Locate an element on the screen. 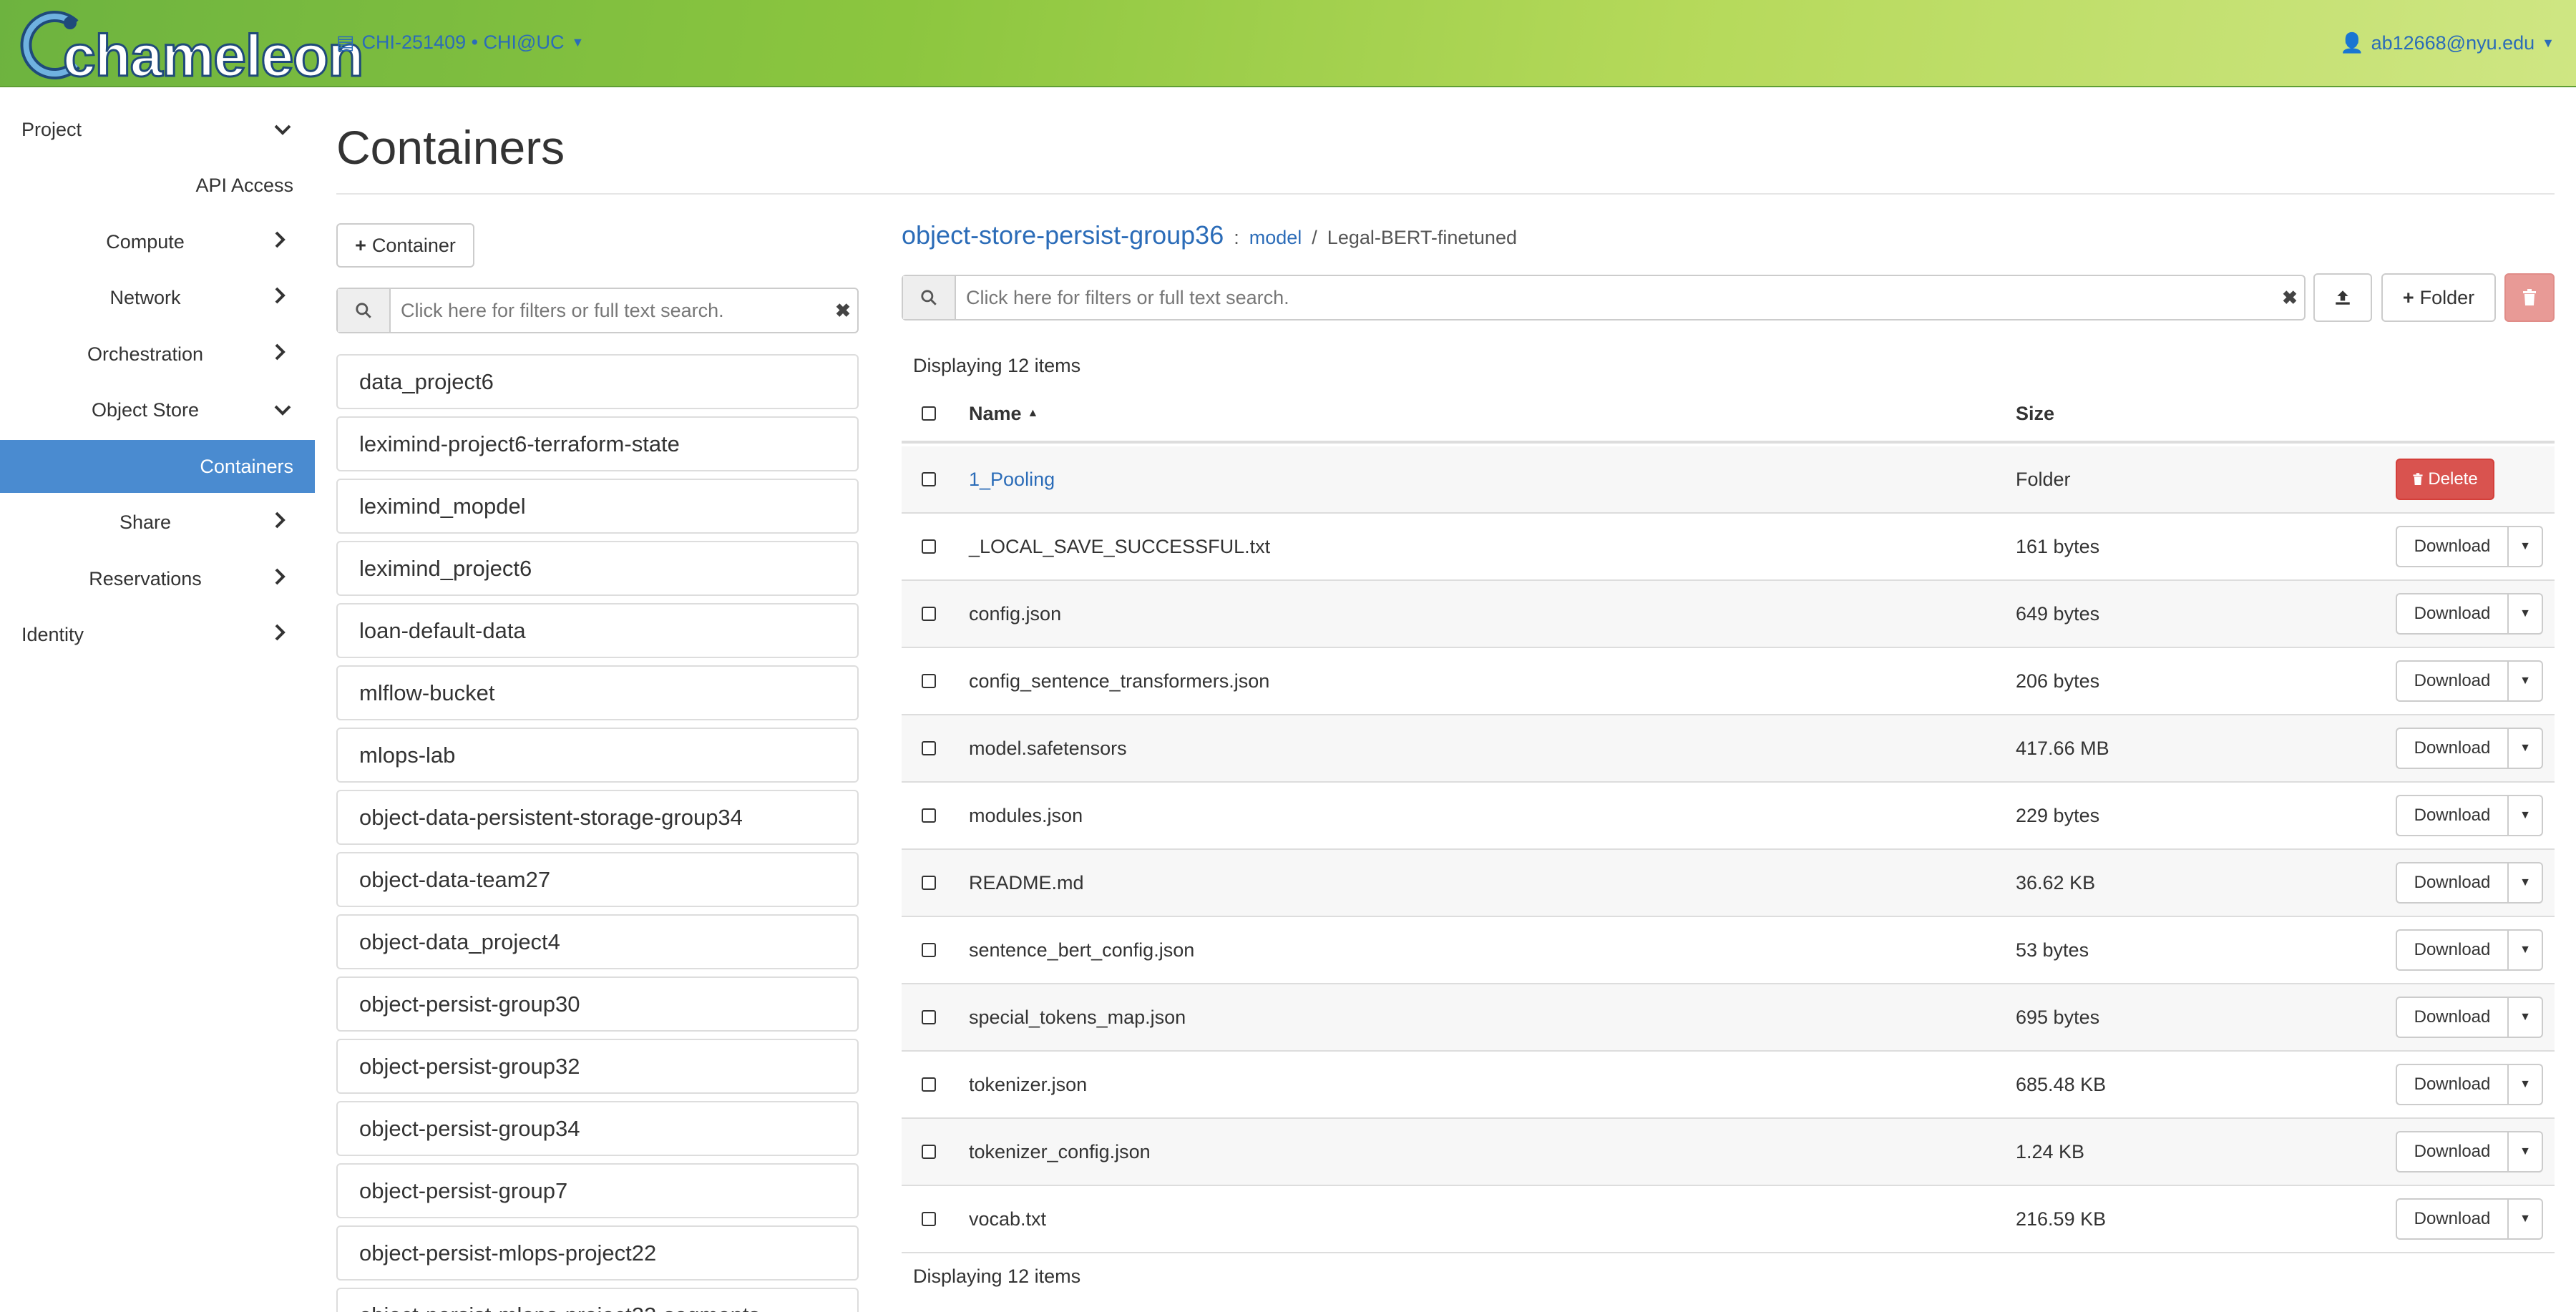 This screenshot has width=2576, height=1312. container-list-item: leximind_mopdel is located at coordinates (597, 506).